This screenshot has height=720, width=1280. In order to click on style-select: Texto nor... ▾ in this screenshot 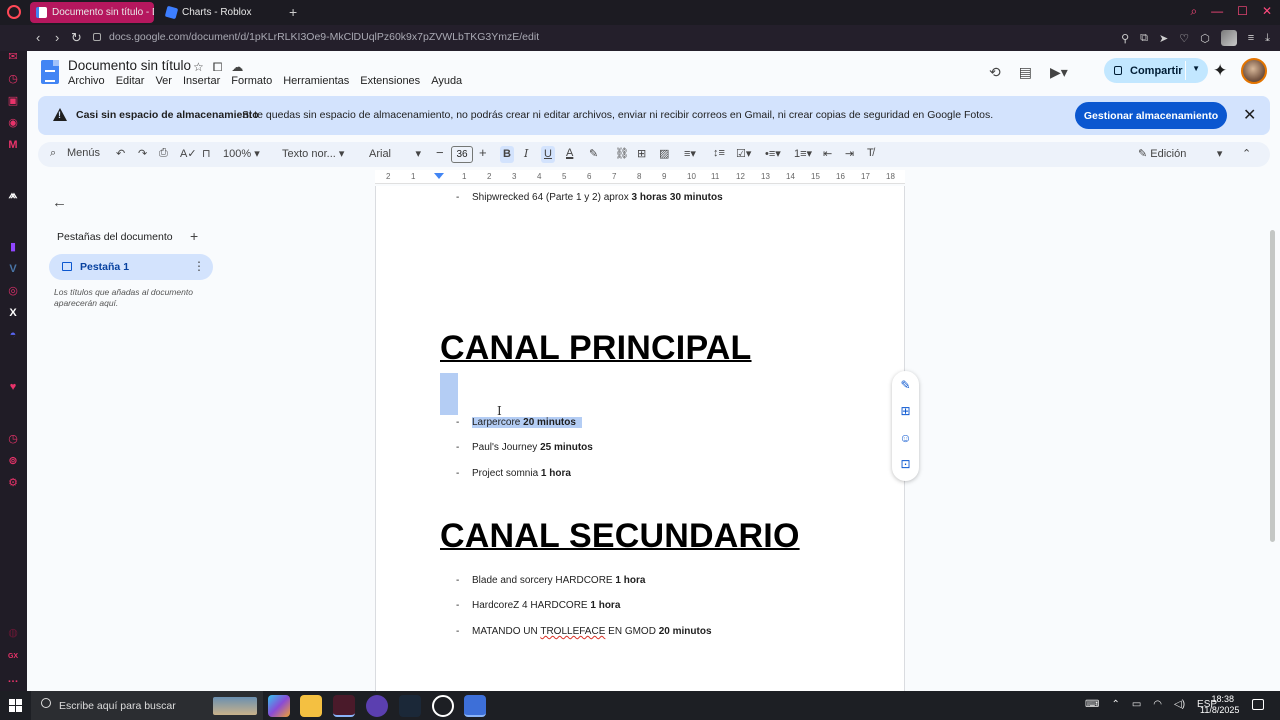, I will do `click(313, 153)`.